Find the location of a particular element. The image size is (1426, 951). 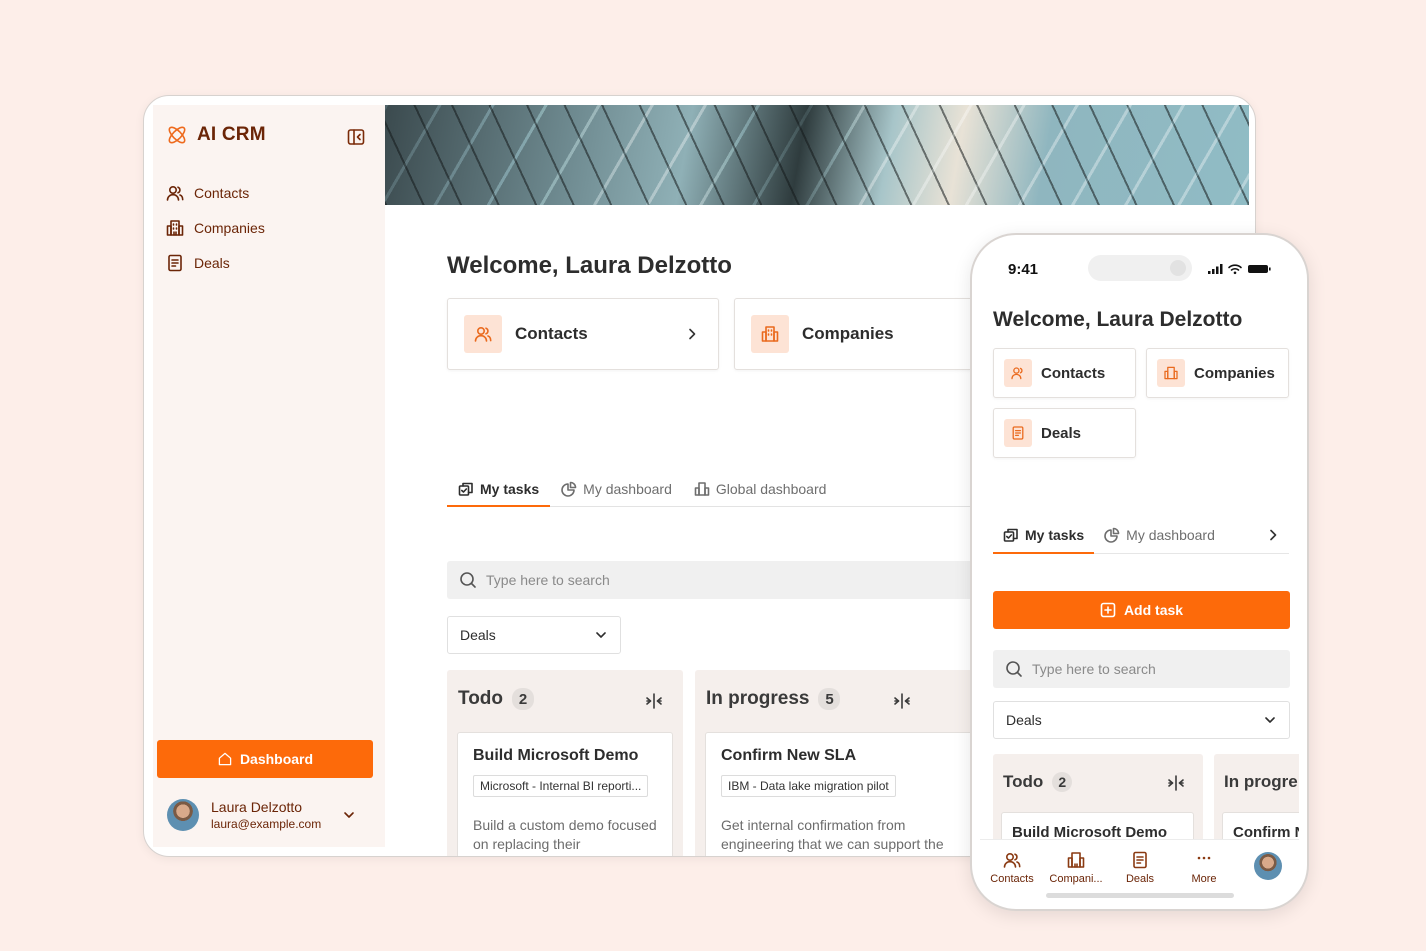

bottom-nav-label: Deals is located at coordinates (1140, 879).